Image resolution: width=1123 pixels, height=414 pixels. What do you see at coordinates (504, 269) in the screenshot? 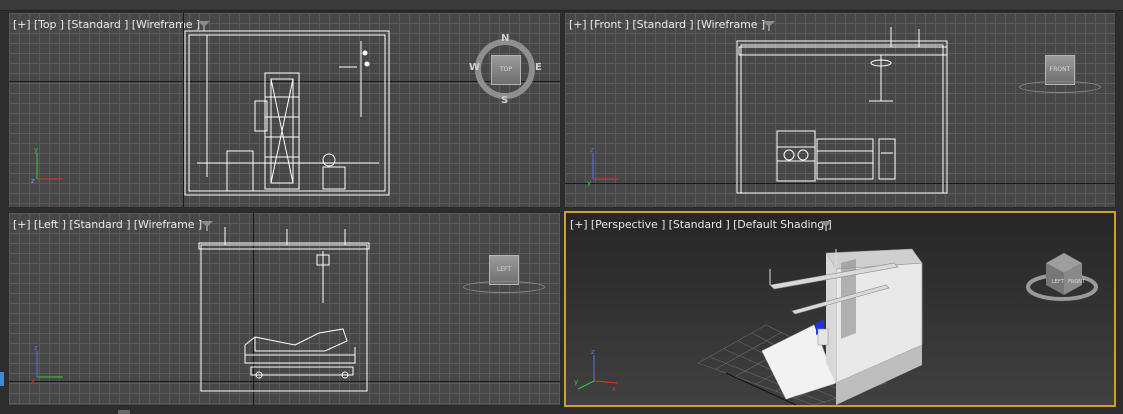
I see `viewcube-left-label: LEFT` at bounding box center [504, 269].